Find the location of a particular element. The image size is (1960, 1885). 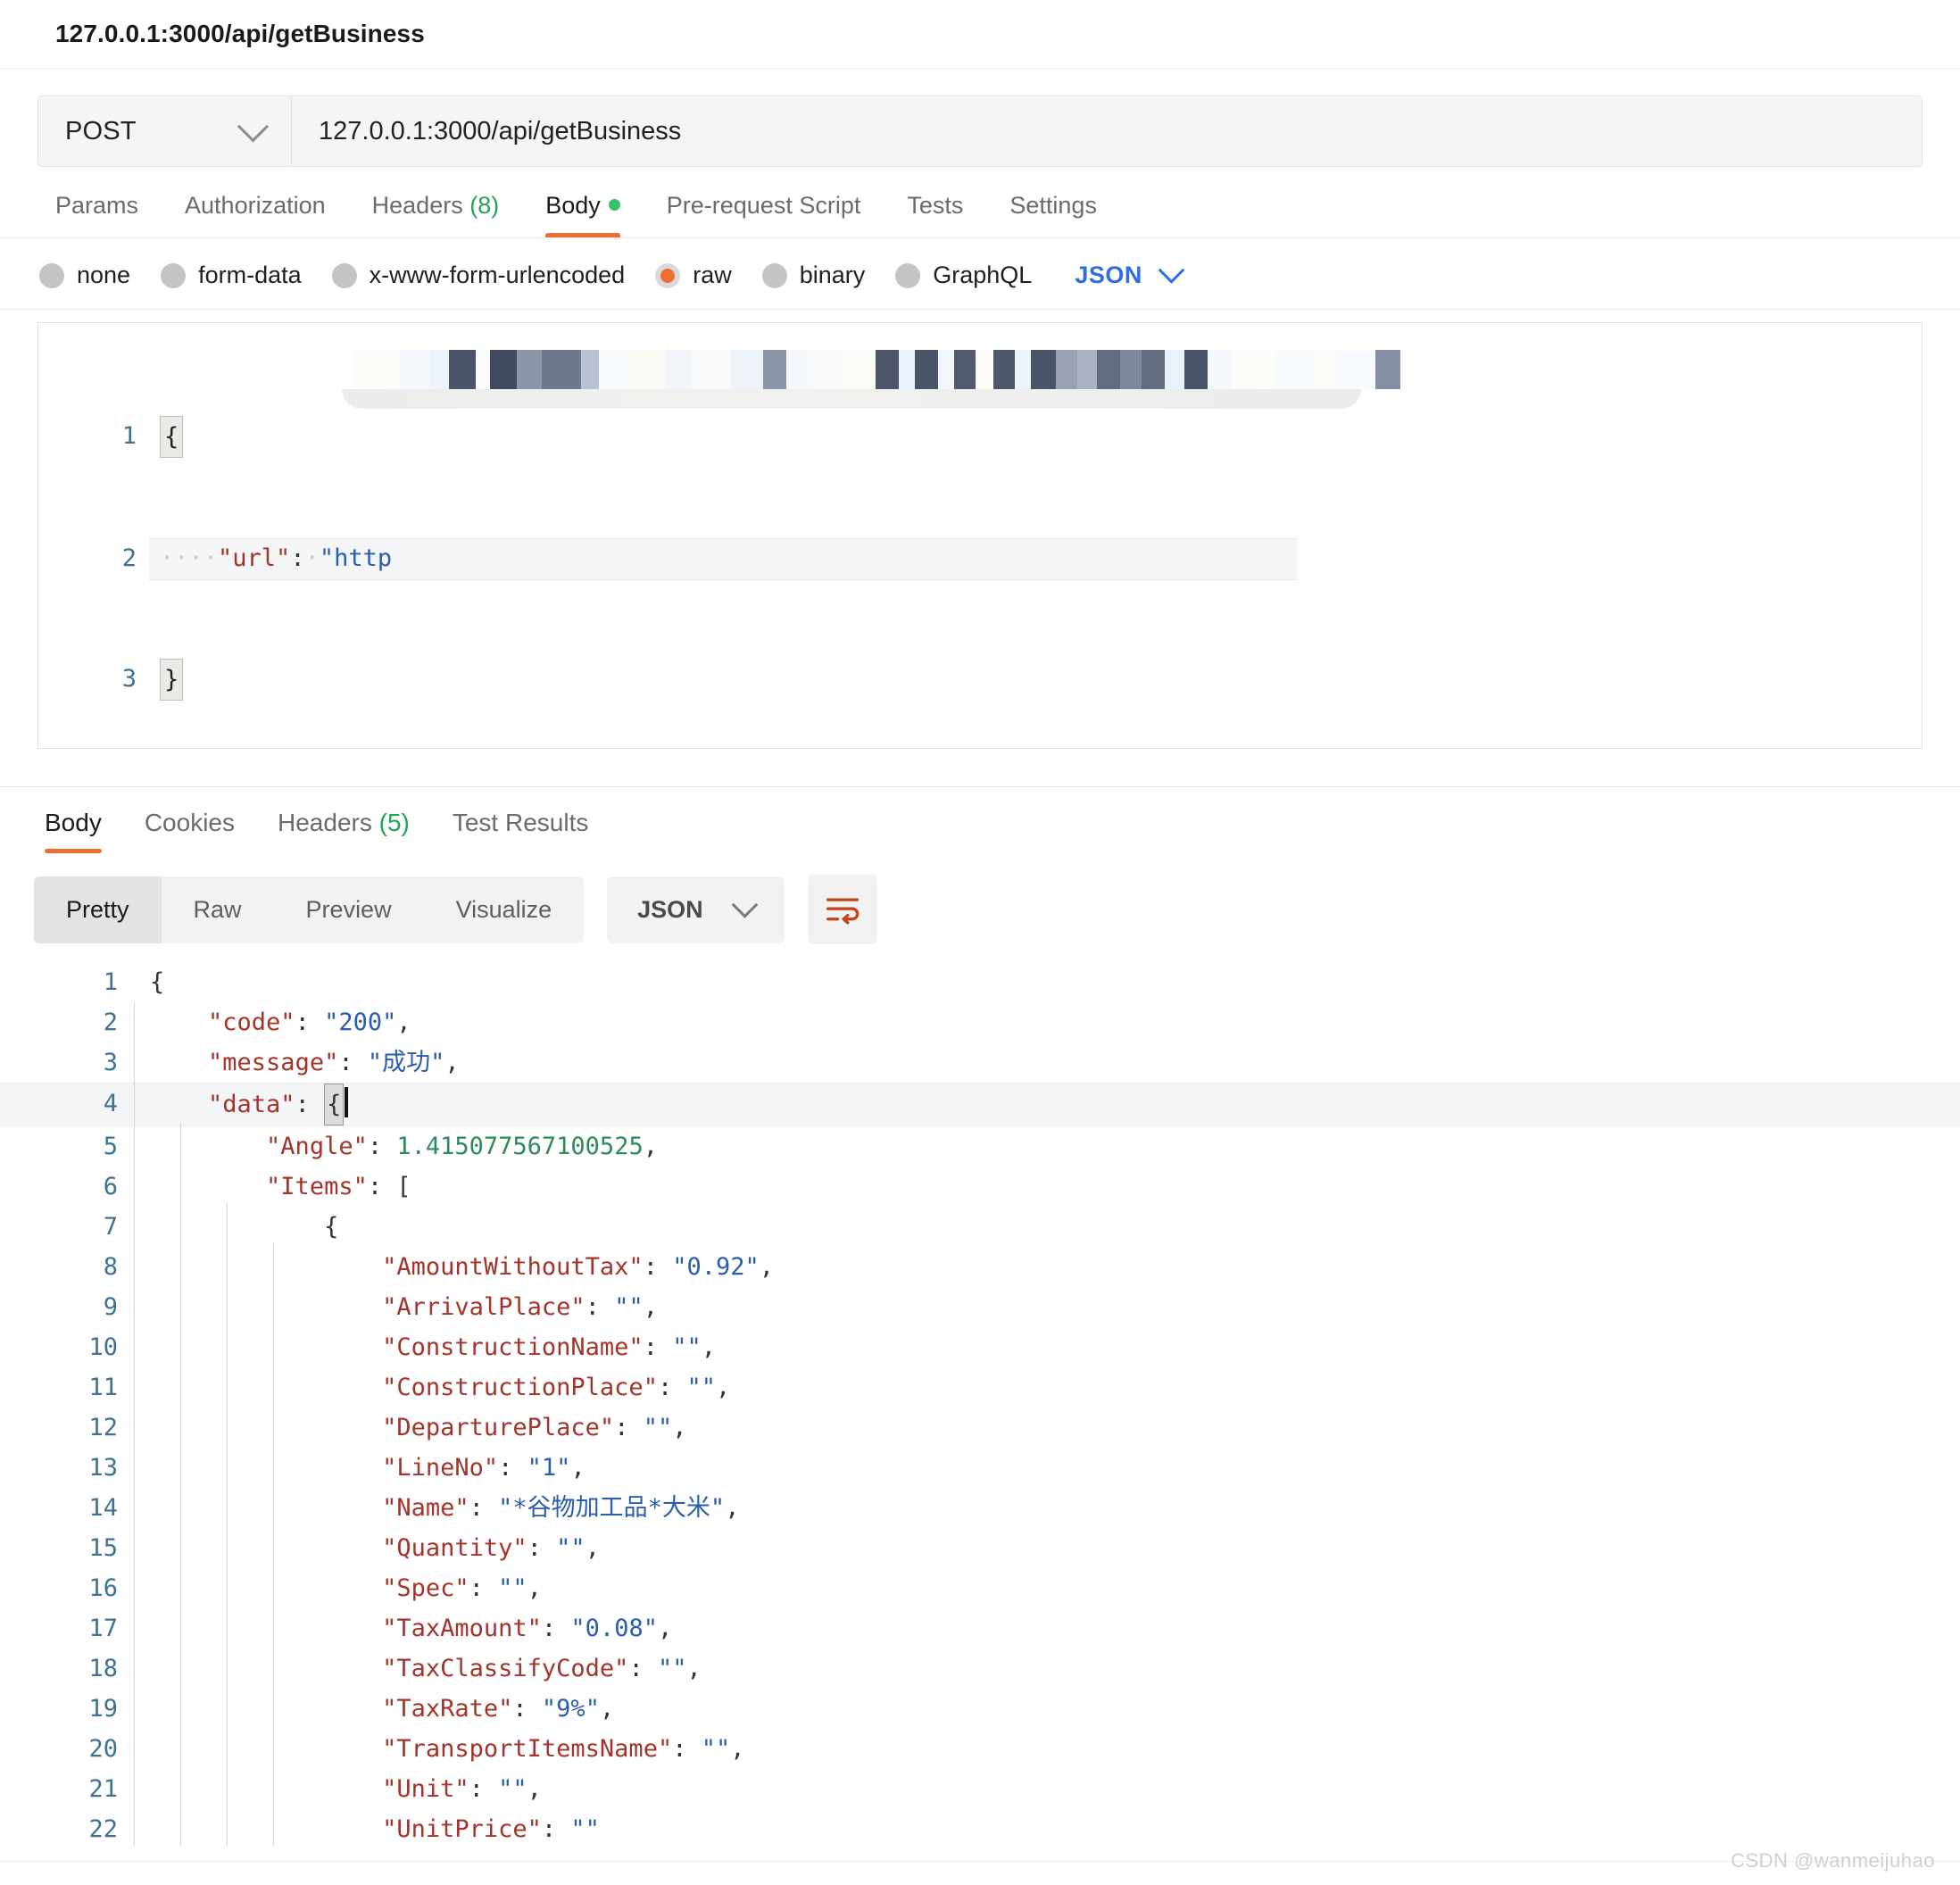

watermark: CSDN @wanmeijuhao is located at coordinates (1833, 1861).